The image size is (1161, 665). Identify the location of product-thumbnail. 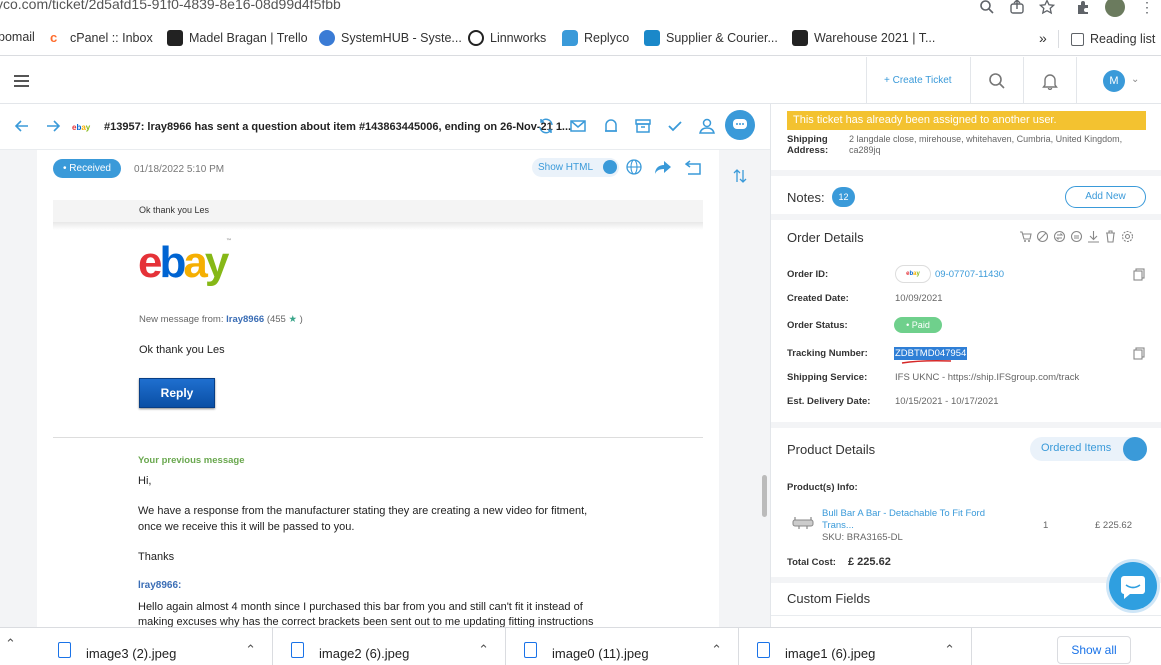
(803, 523).